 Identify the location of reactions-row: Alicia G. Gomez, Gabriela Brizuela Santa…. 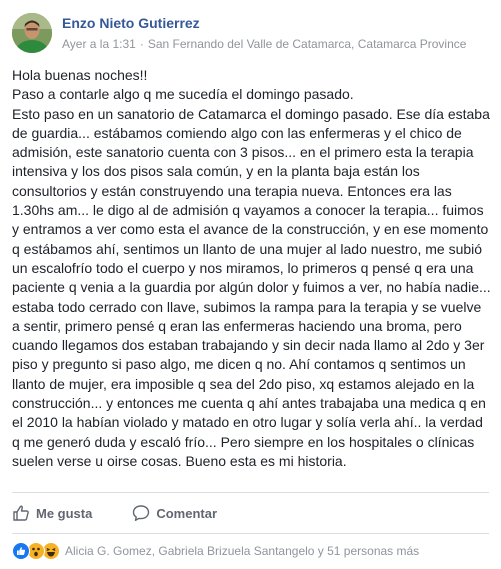
(215, 551).